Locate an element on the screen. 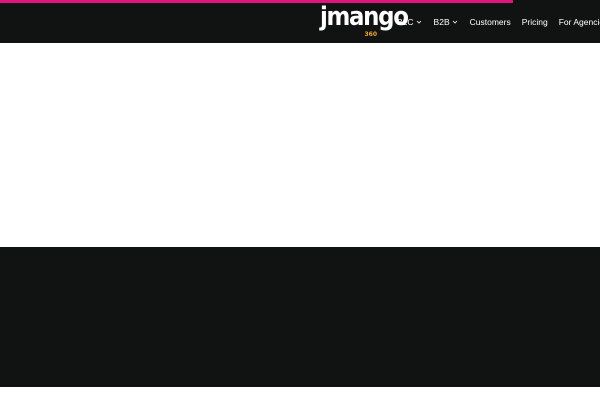 This screenshot has width=600, height=400. page-bottom-strip is located at coordinates (300, 393).